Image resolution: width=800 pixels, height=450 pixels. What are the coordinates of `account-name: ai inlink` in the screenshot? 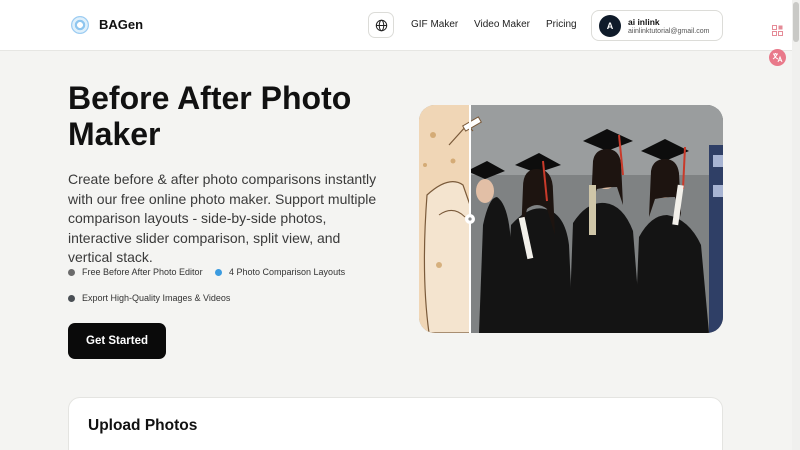 It's located at (644, 22).